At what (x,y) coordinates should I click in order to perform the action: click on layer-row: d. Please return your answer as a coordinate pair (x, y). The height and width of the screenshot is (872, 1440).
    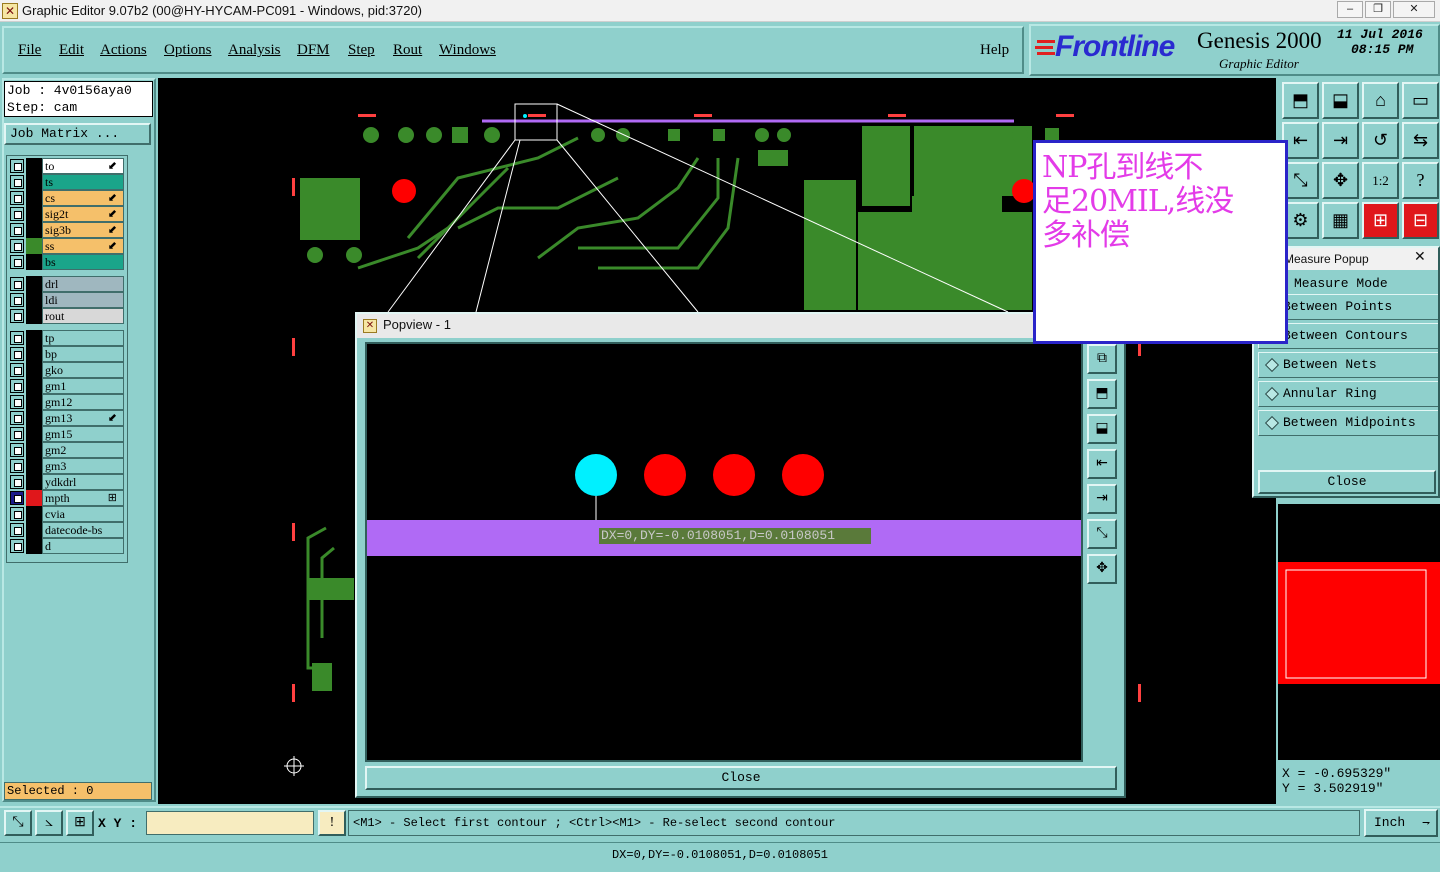
    Looking at the image, I should click on (68, 546).